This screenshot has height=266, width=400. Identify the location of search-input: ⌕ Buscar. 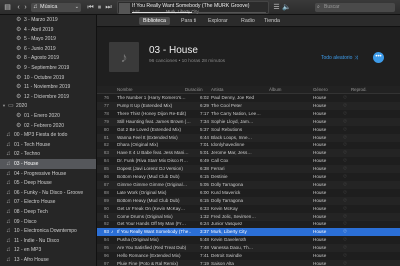
(355, 7).